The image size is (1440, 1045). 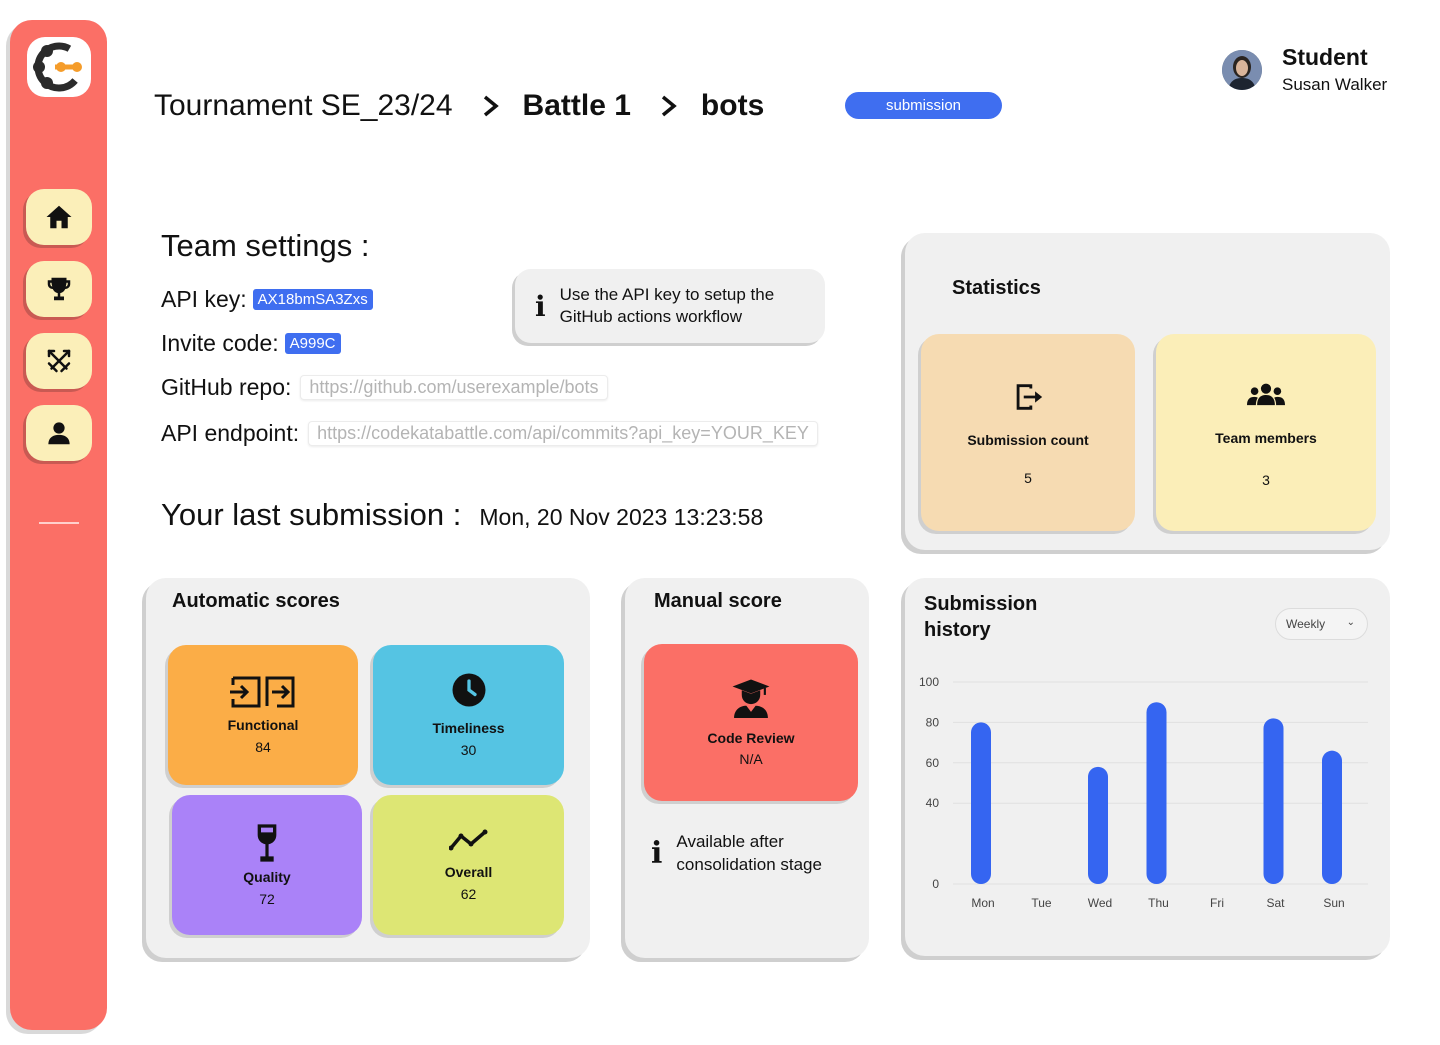 I want to click on x-tick-label: Sun, so click(x=1333, y=903).